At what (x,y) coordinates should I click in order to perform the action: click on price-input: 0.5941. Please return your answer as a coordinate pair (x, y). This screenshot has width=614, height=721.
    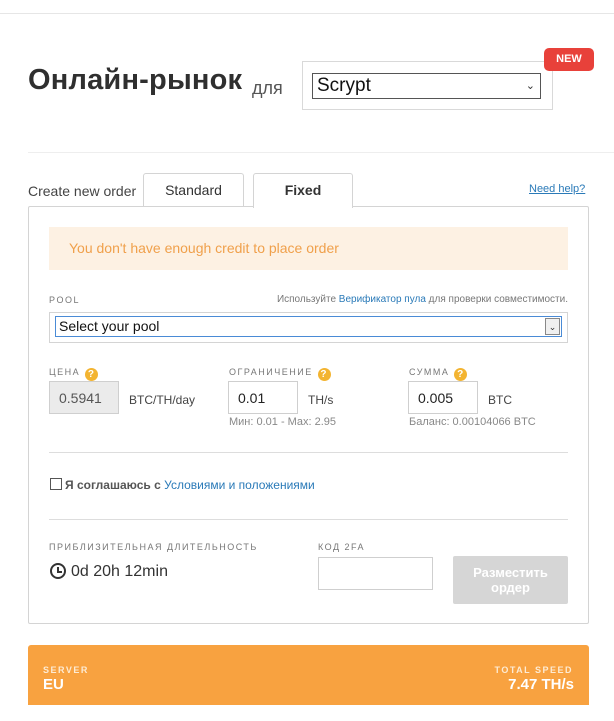
    Looking at the image, I should click on (84, 397).